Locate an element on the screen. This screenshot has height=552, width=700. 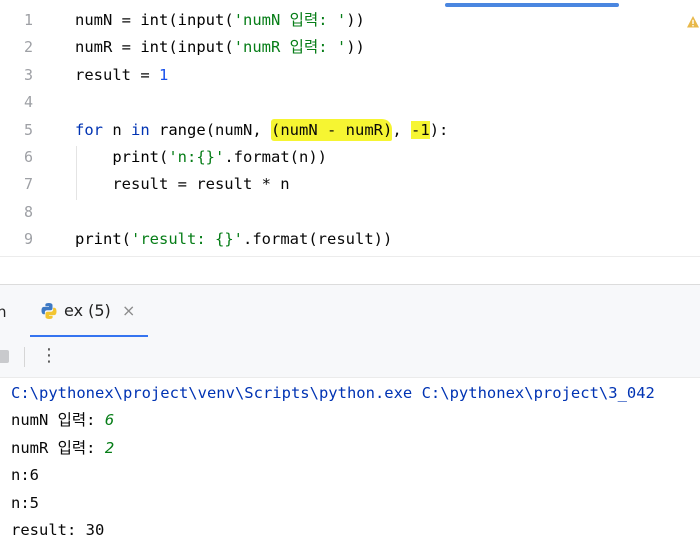
console-text: numR 입력: is located at coordinates (58, 447).